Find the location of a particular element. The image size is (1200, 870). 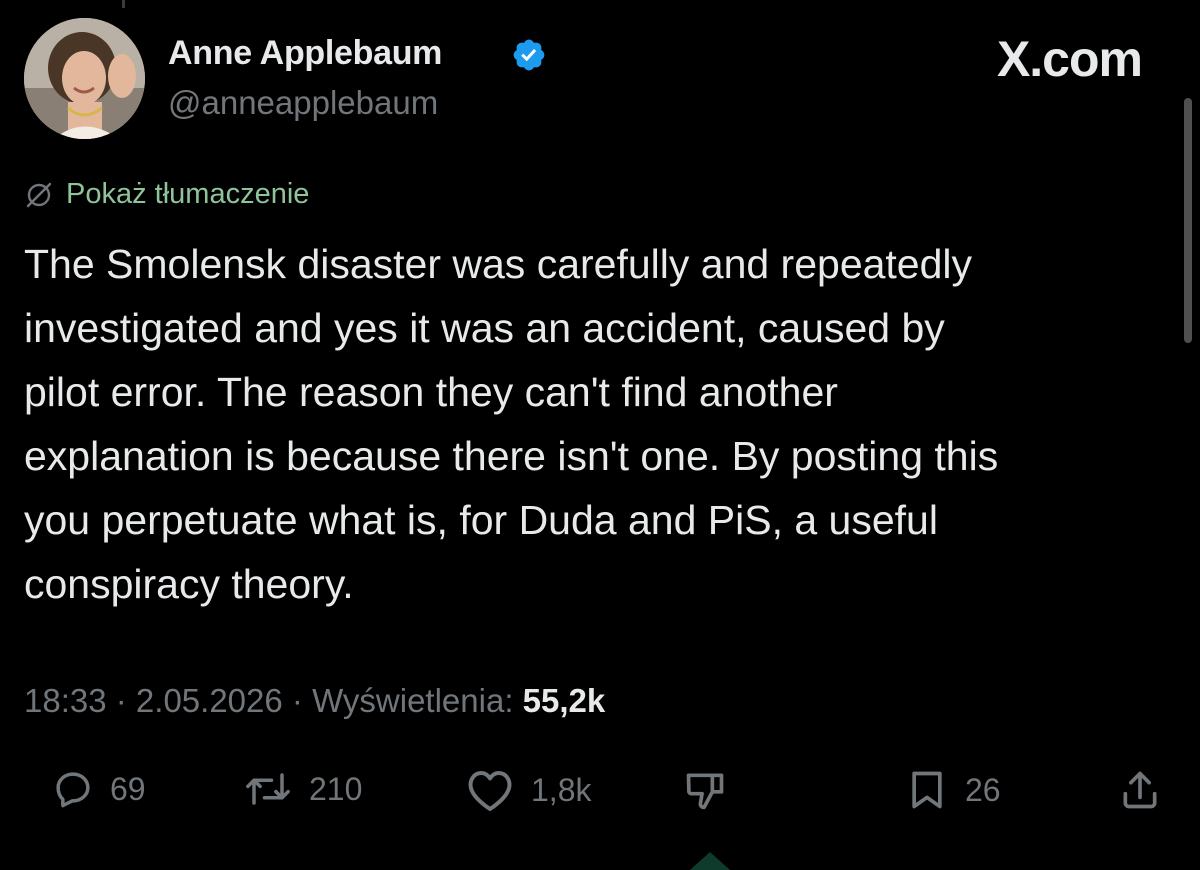

views-count: 55,2k is located at coordinates (564, 700).